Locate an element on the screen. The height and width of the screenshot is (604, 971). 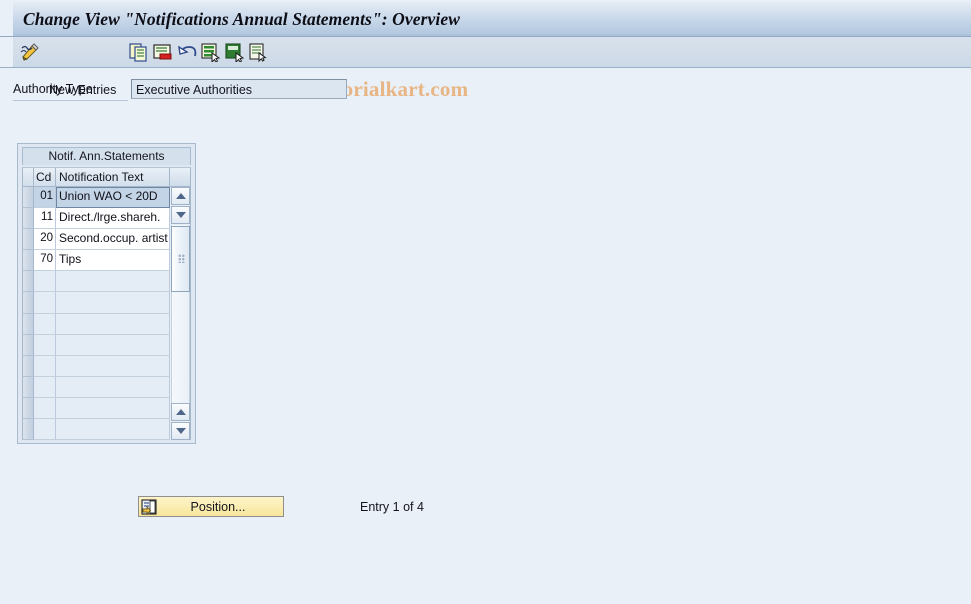
table-corner-button is located at coordinates (180, 177).